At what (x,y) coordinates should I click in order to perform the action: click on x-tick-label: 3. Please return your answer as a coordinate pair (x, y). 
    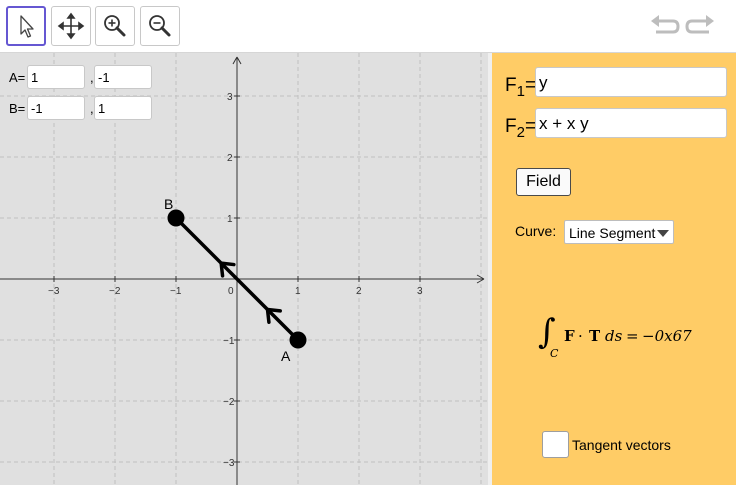
    Looking at the image, I should click on (420, 291).